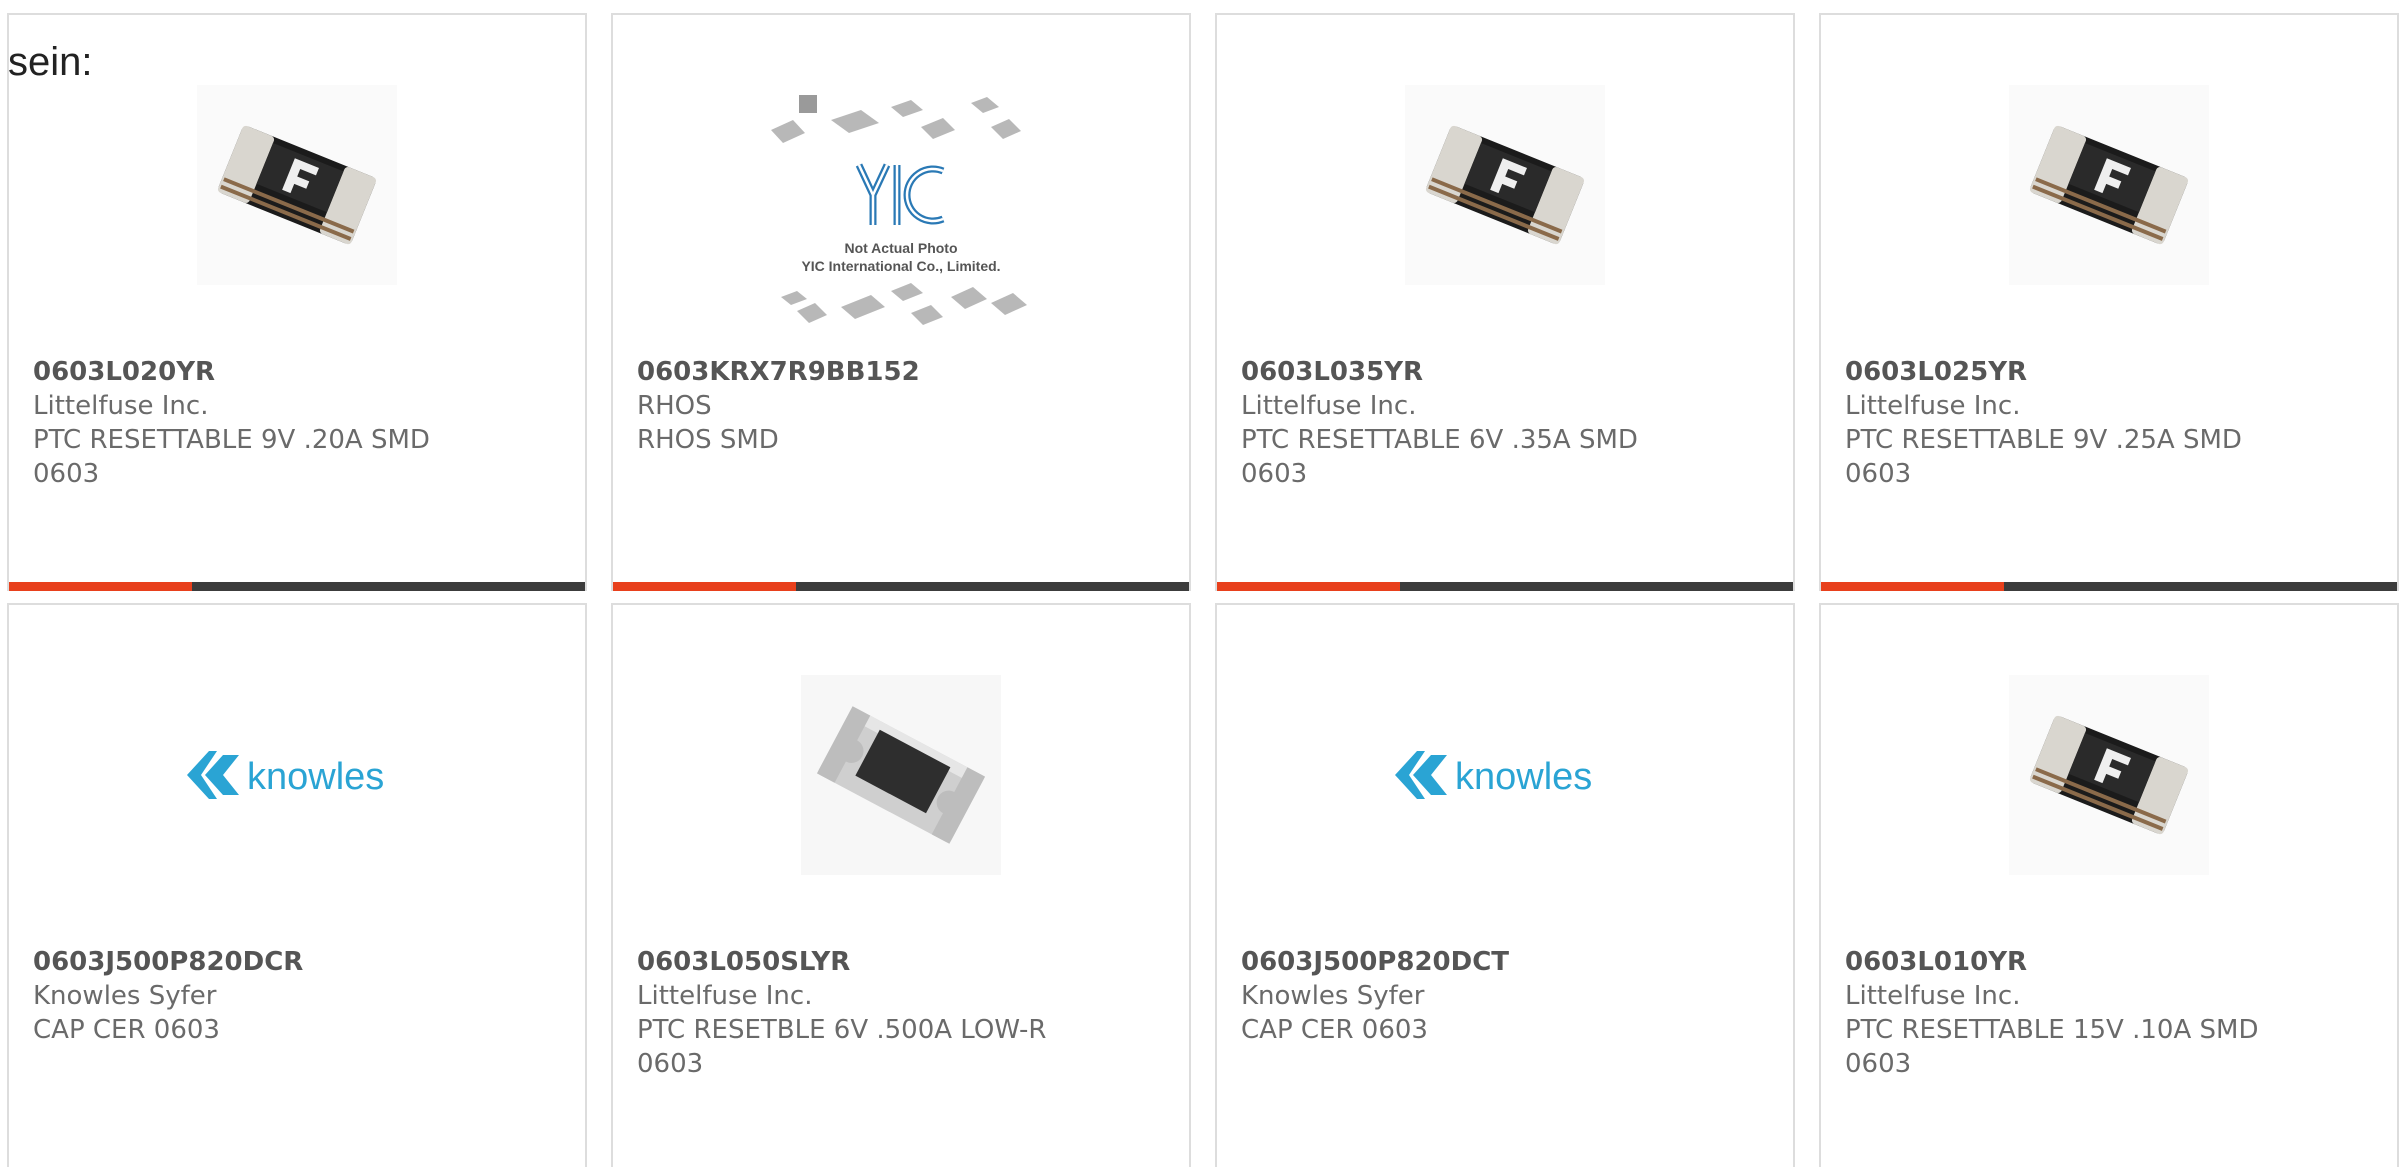 The image size is (2400, 1167). I want to click on part-number: 0603KRX7R9BB152, so click(901, 372).